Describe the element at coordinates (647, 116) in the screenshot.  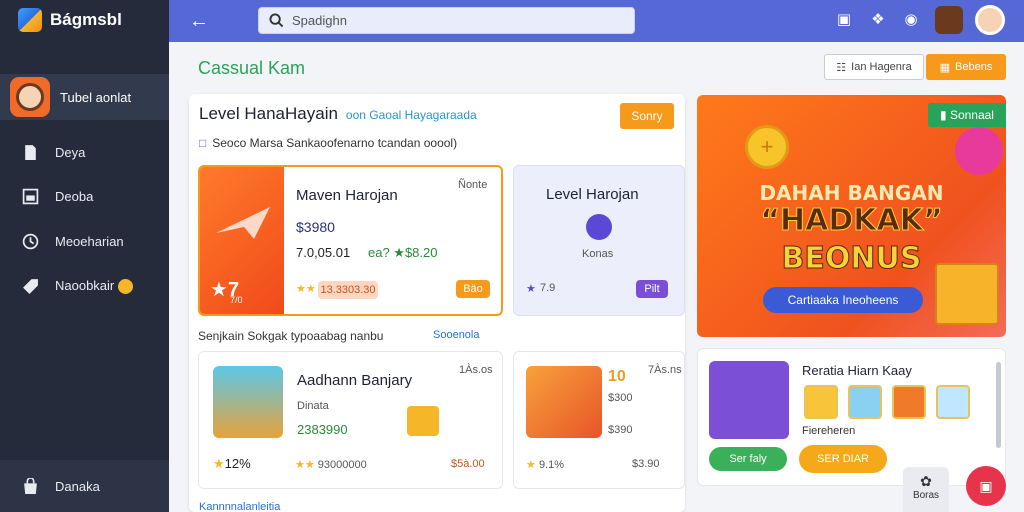
I see `panel-action-button: Sonry` at that location.